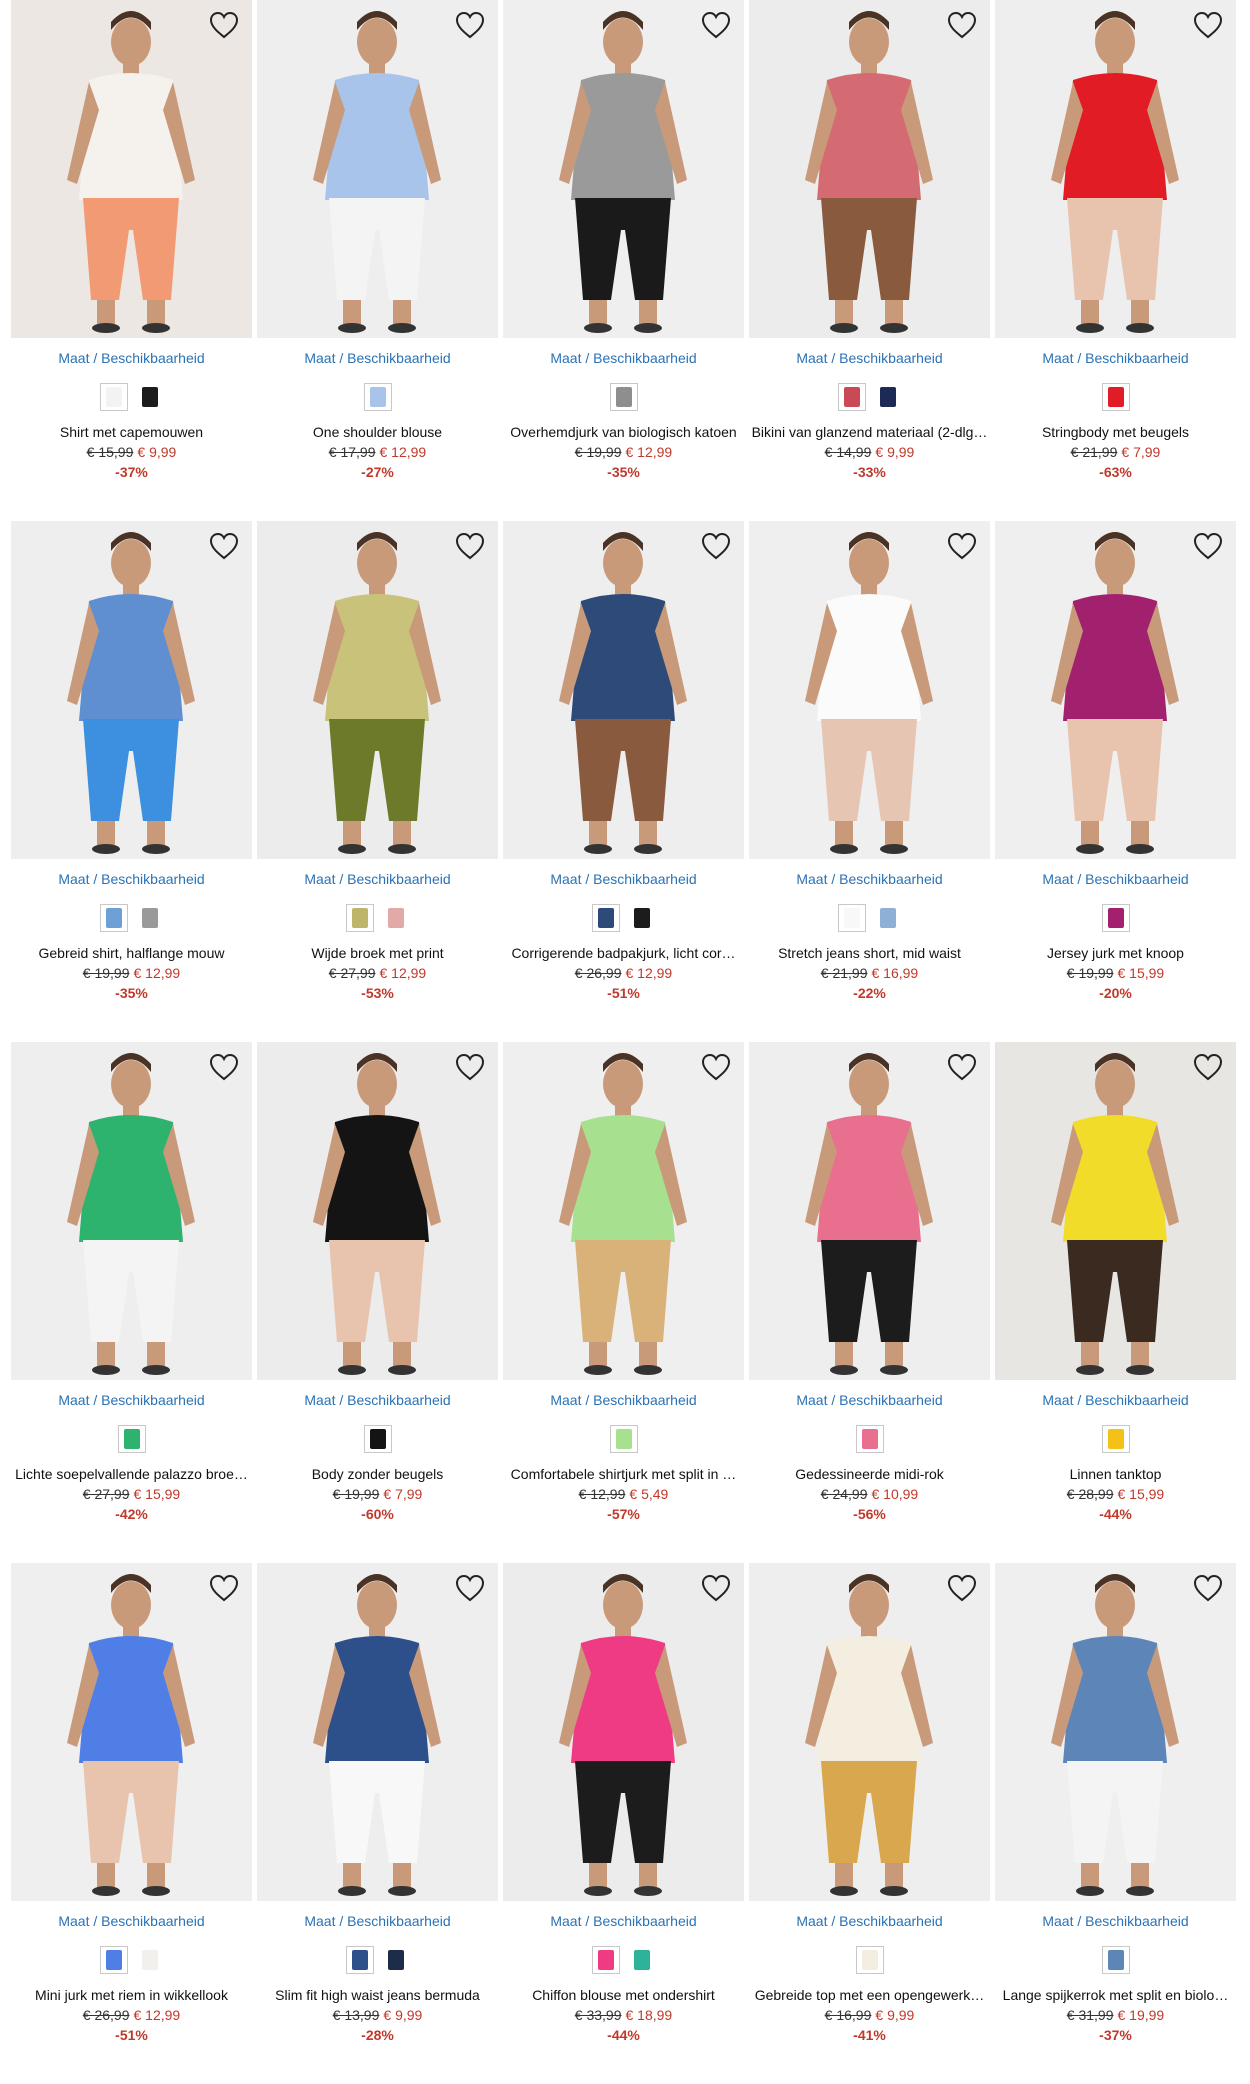  What do you see at coordinates (869, 953) in the screenshot?
I see `product-name: Stretch jeans short, mid waist` at bounding box center [869, 953].